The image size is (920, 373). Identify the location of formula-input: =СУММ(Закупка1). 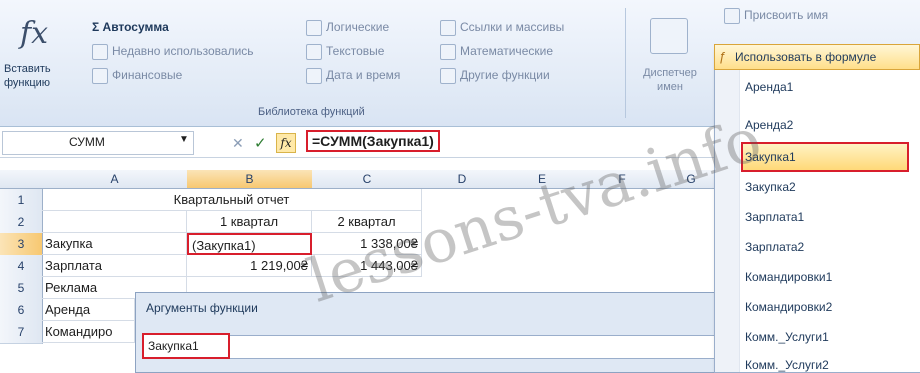
(373, 141).